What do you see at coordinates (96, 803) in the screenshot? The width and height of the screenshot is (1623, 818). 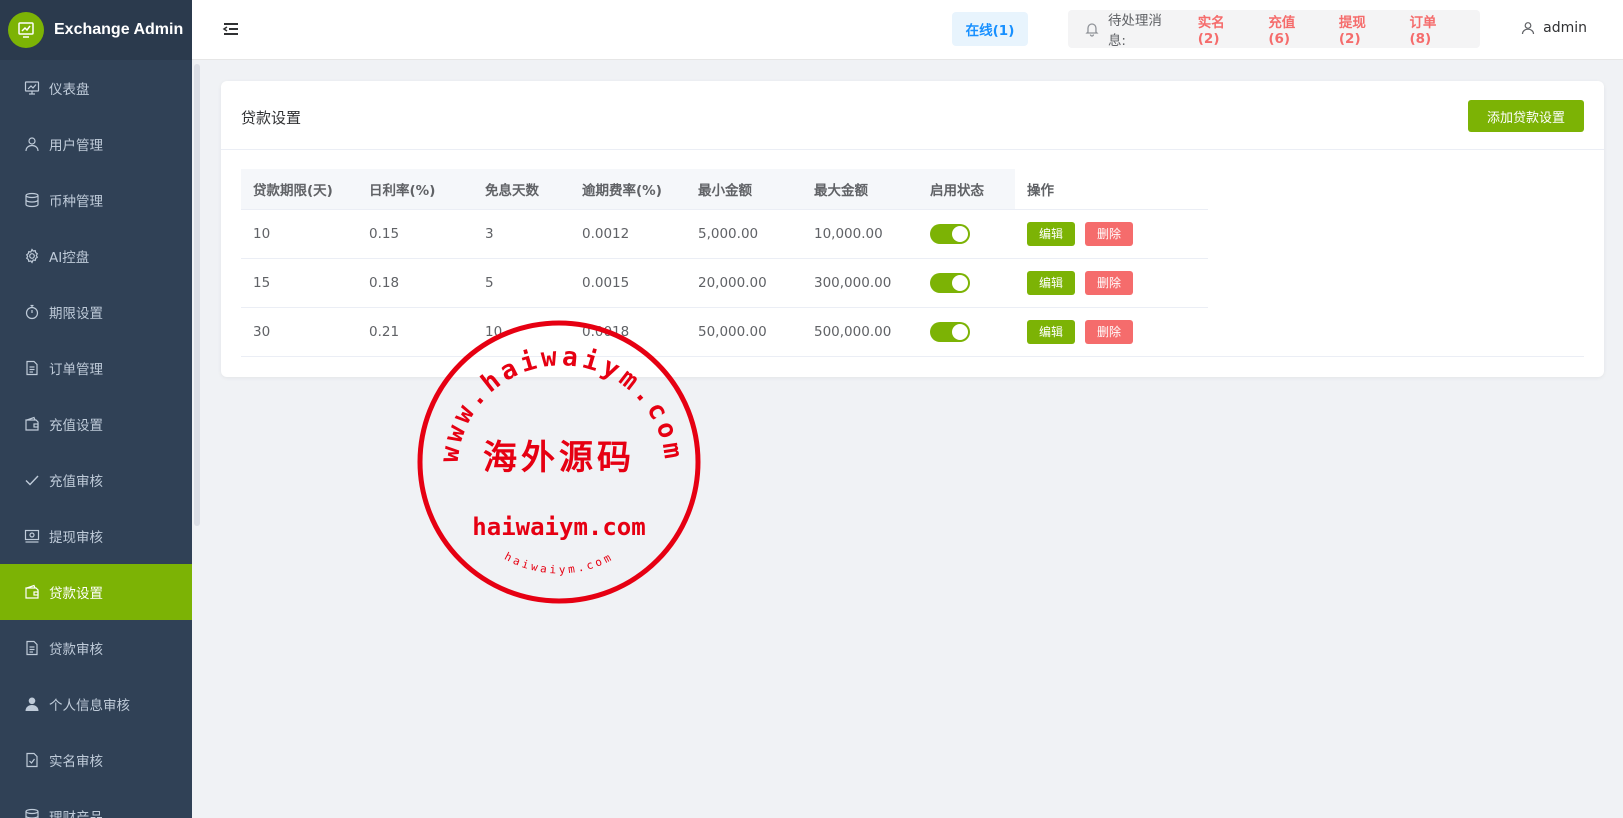 I see `sidebar-item-13: 理财产品` at bounding box center [96, 803].